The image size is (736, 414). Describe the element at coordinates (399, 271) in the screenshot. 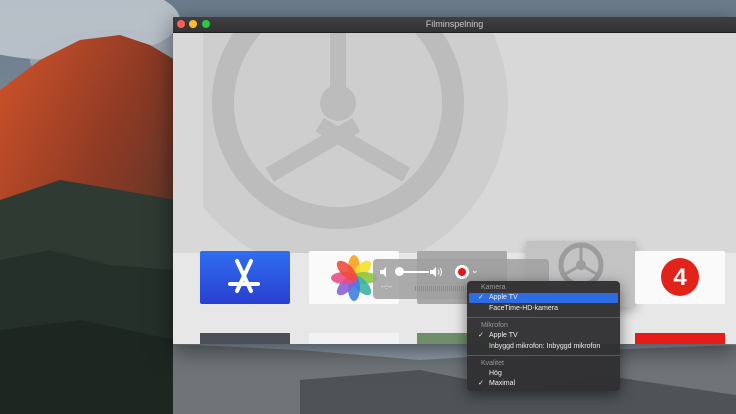

I see `volume-slider-knob` at that location.